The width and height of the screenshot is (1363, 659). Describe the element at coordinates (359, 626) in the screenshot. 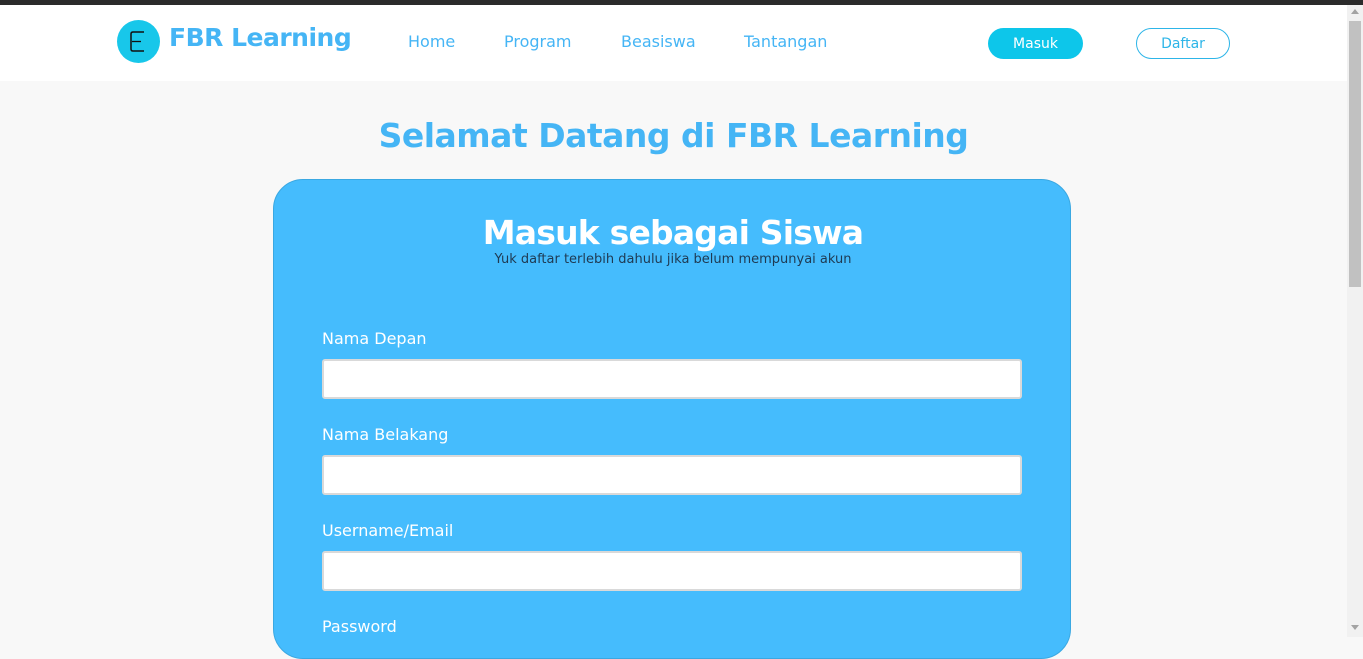

I see `password-label: Password` at that location.